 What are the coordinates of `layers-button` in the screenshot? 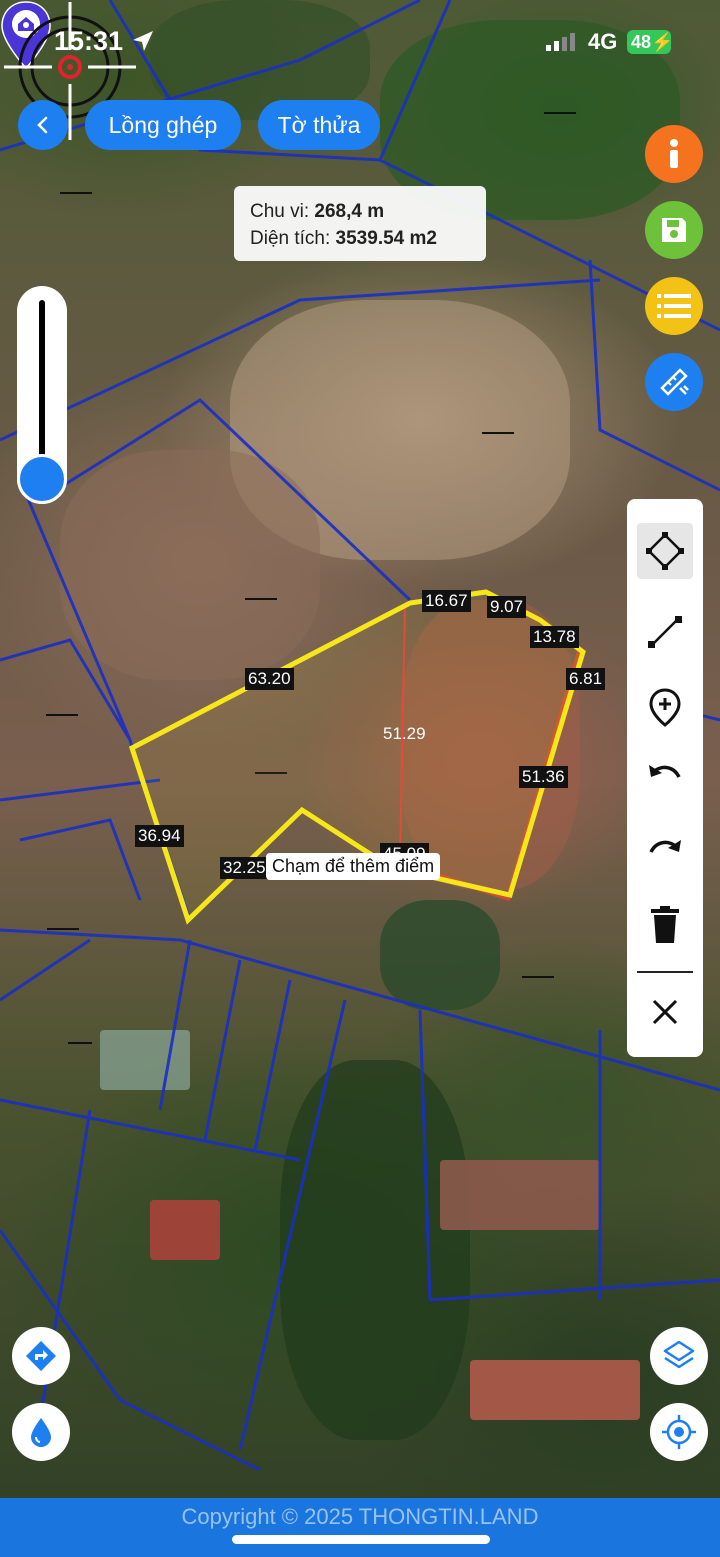 It's located at (679, 1356).